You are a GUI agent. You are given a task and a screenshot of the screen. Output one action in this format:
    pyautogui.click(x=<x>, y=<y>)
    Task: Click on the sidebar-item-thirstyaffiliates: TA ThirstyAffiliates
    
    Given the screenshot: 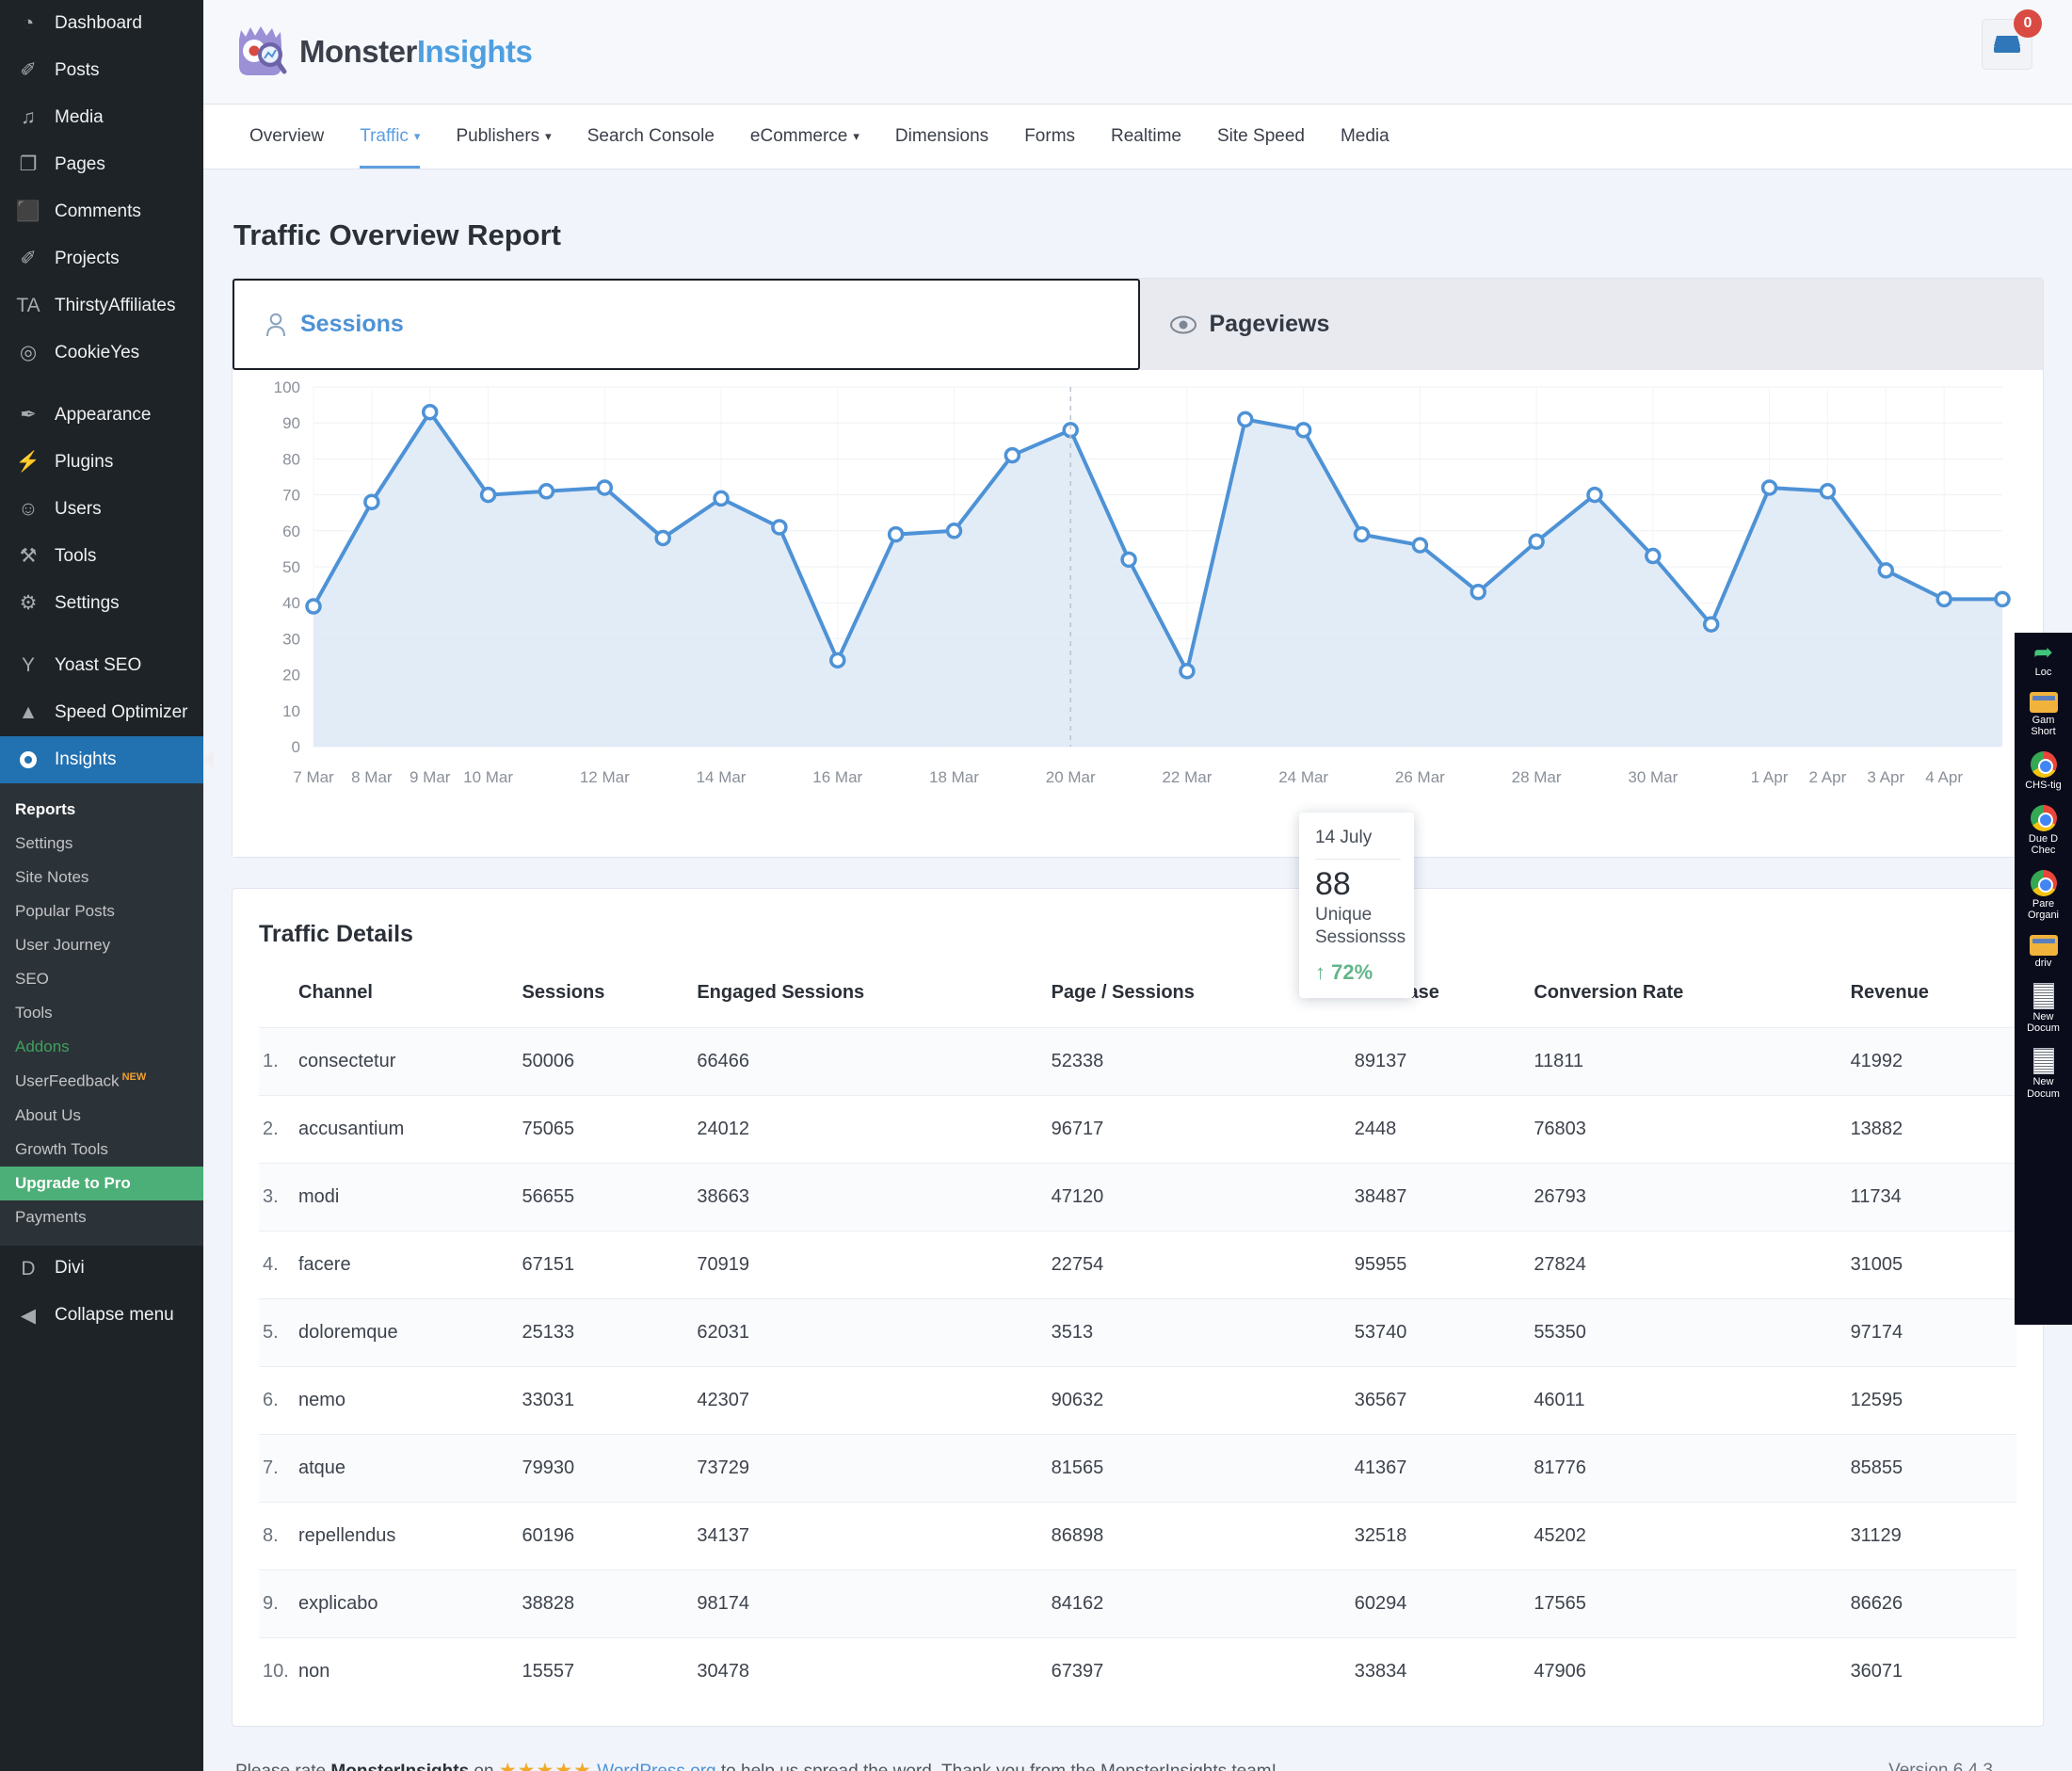 What is the action you would take?
    pyautogui.click(x=101, y=306)
    